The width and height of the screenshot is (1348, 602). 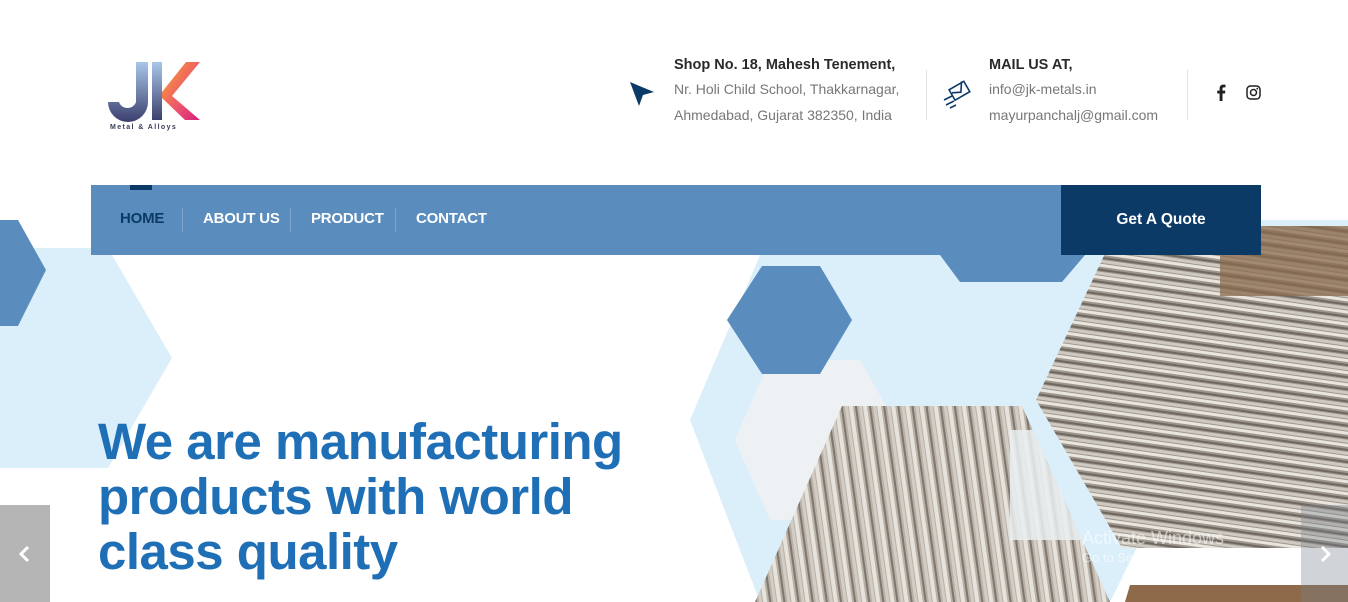 What do you see at coordinates (1031, 65) in the screenshot?
I see `mail-title: MAIL US AT,` at bounding box center [1031, 65].